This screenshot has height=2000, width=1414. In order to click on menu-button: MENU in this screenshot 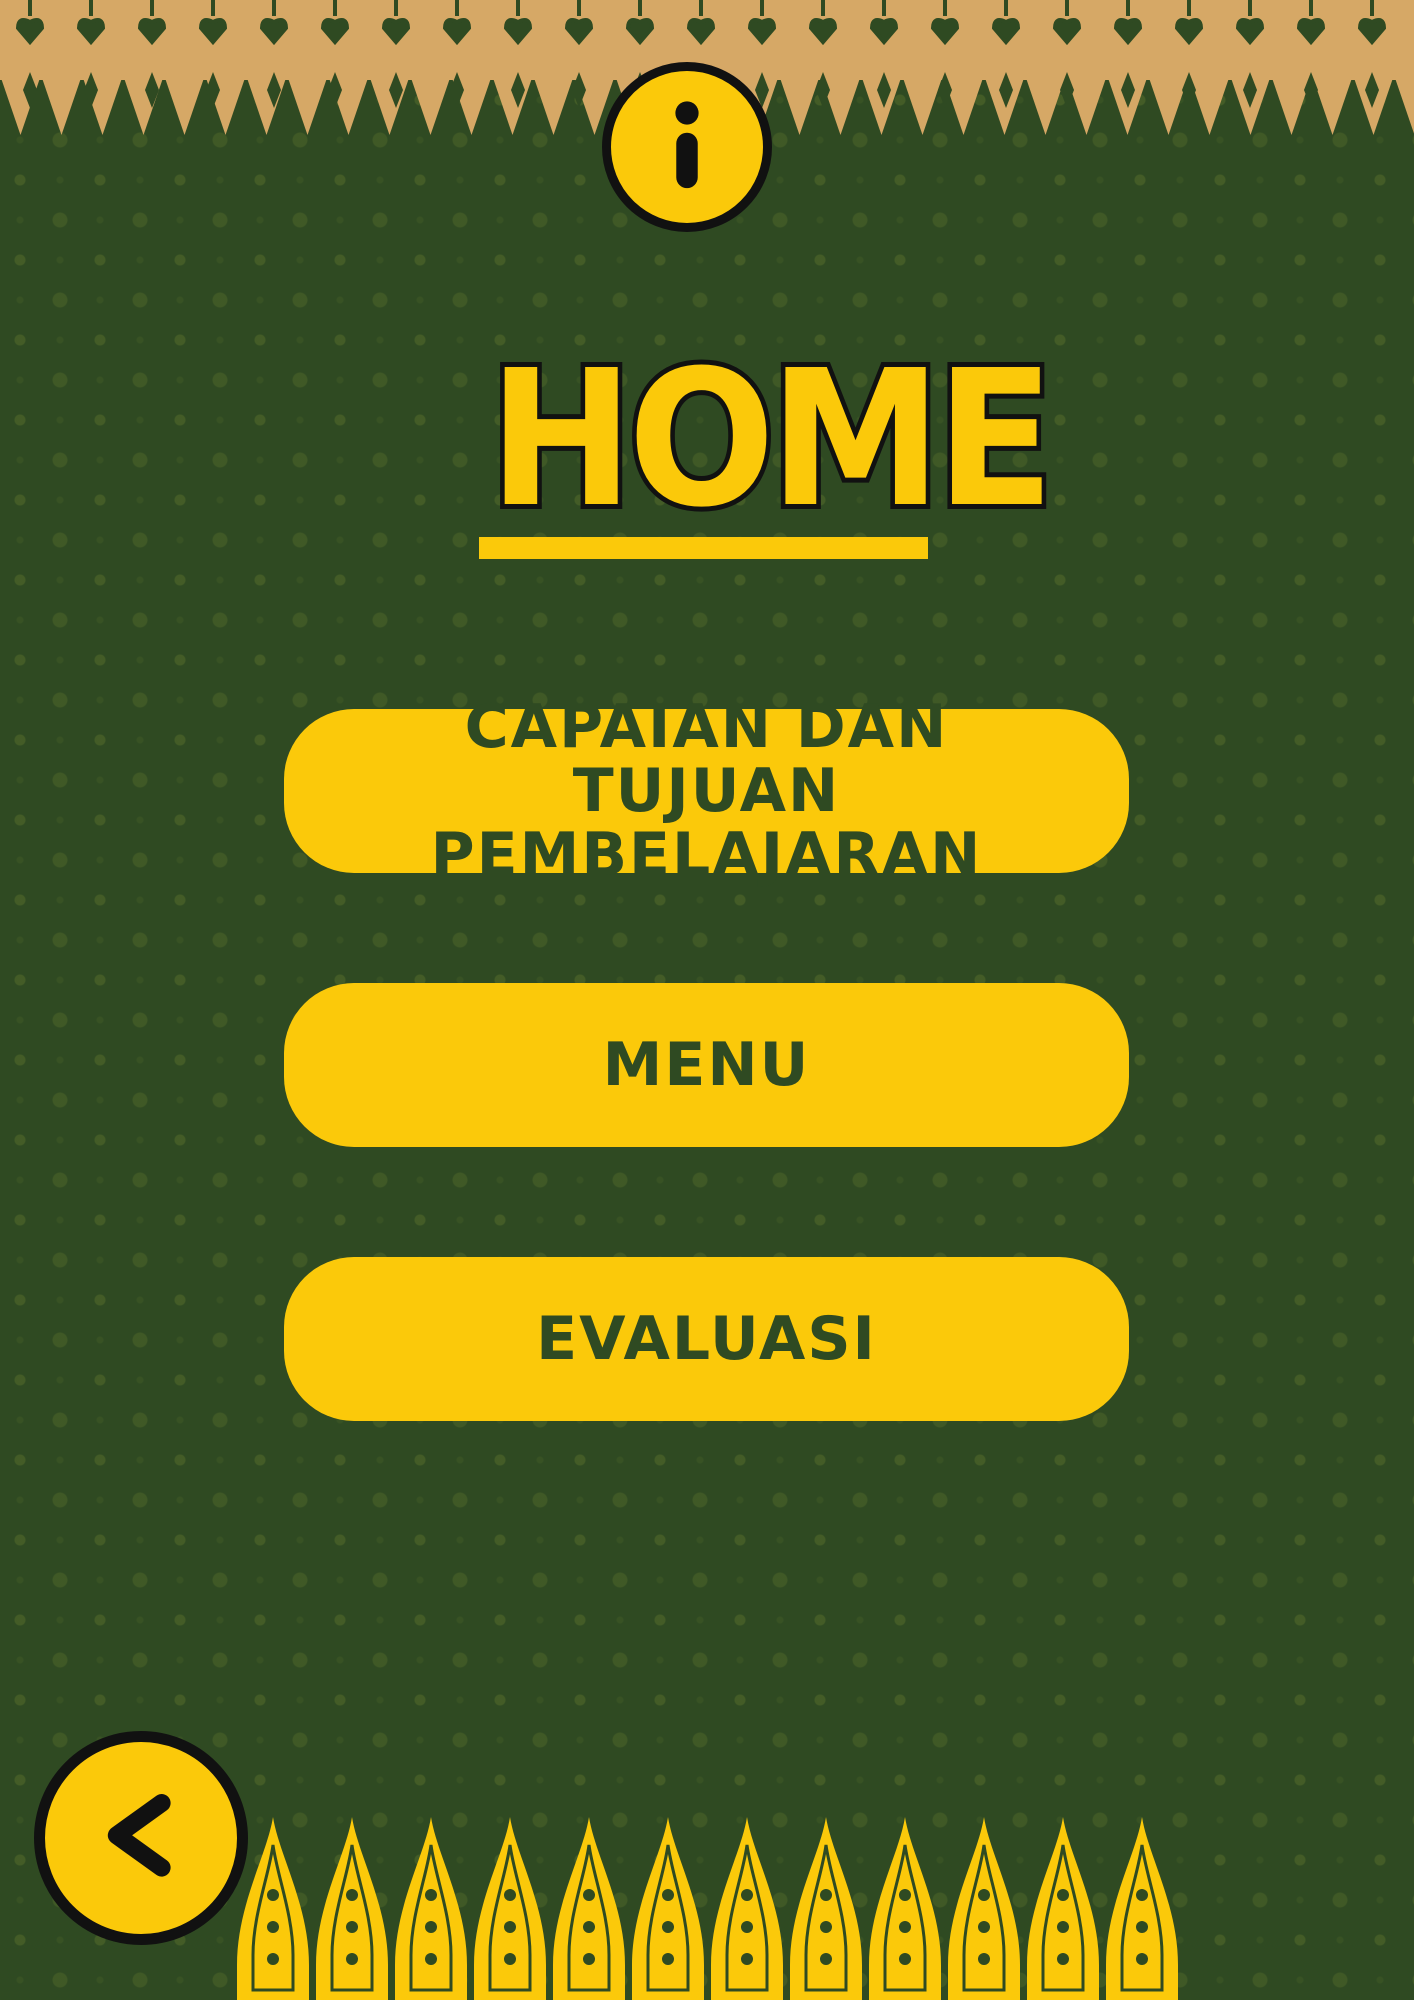, I will do `click(706, 1065)`.